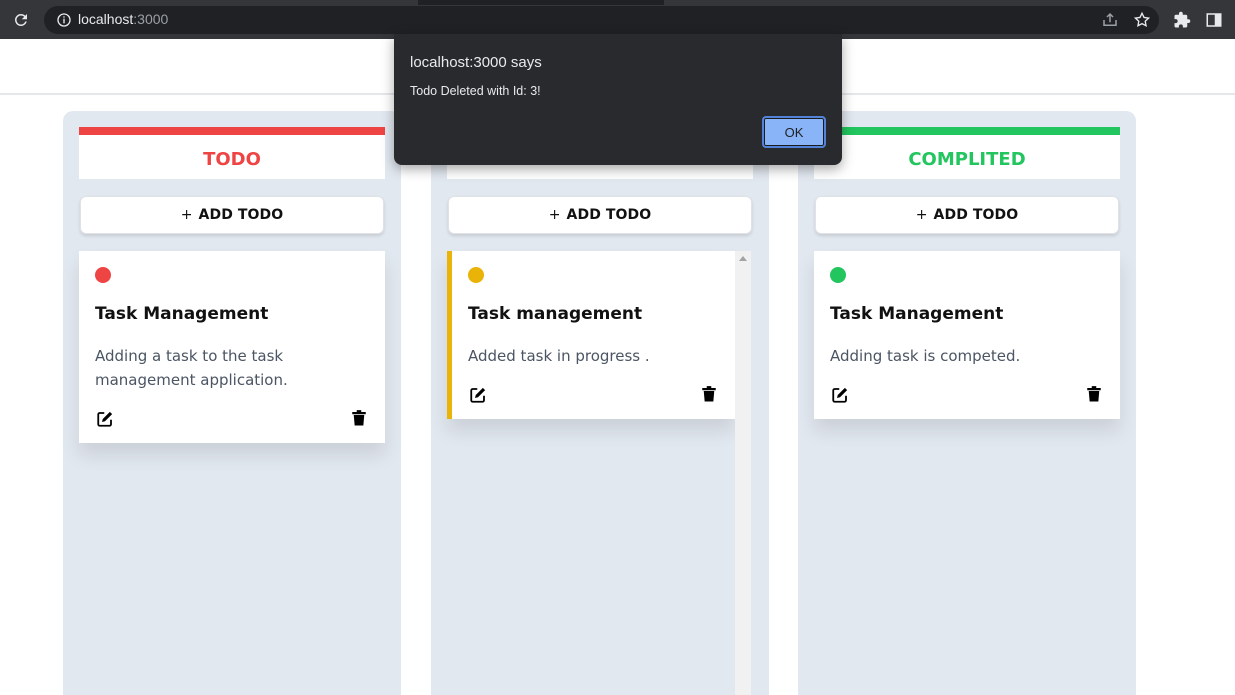  Describe the element at coordinates (64, 20) in the screenshot. I see `info-icon` at that location.